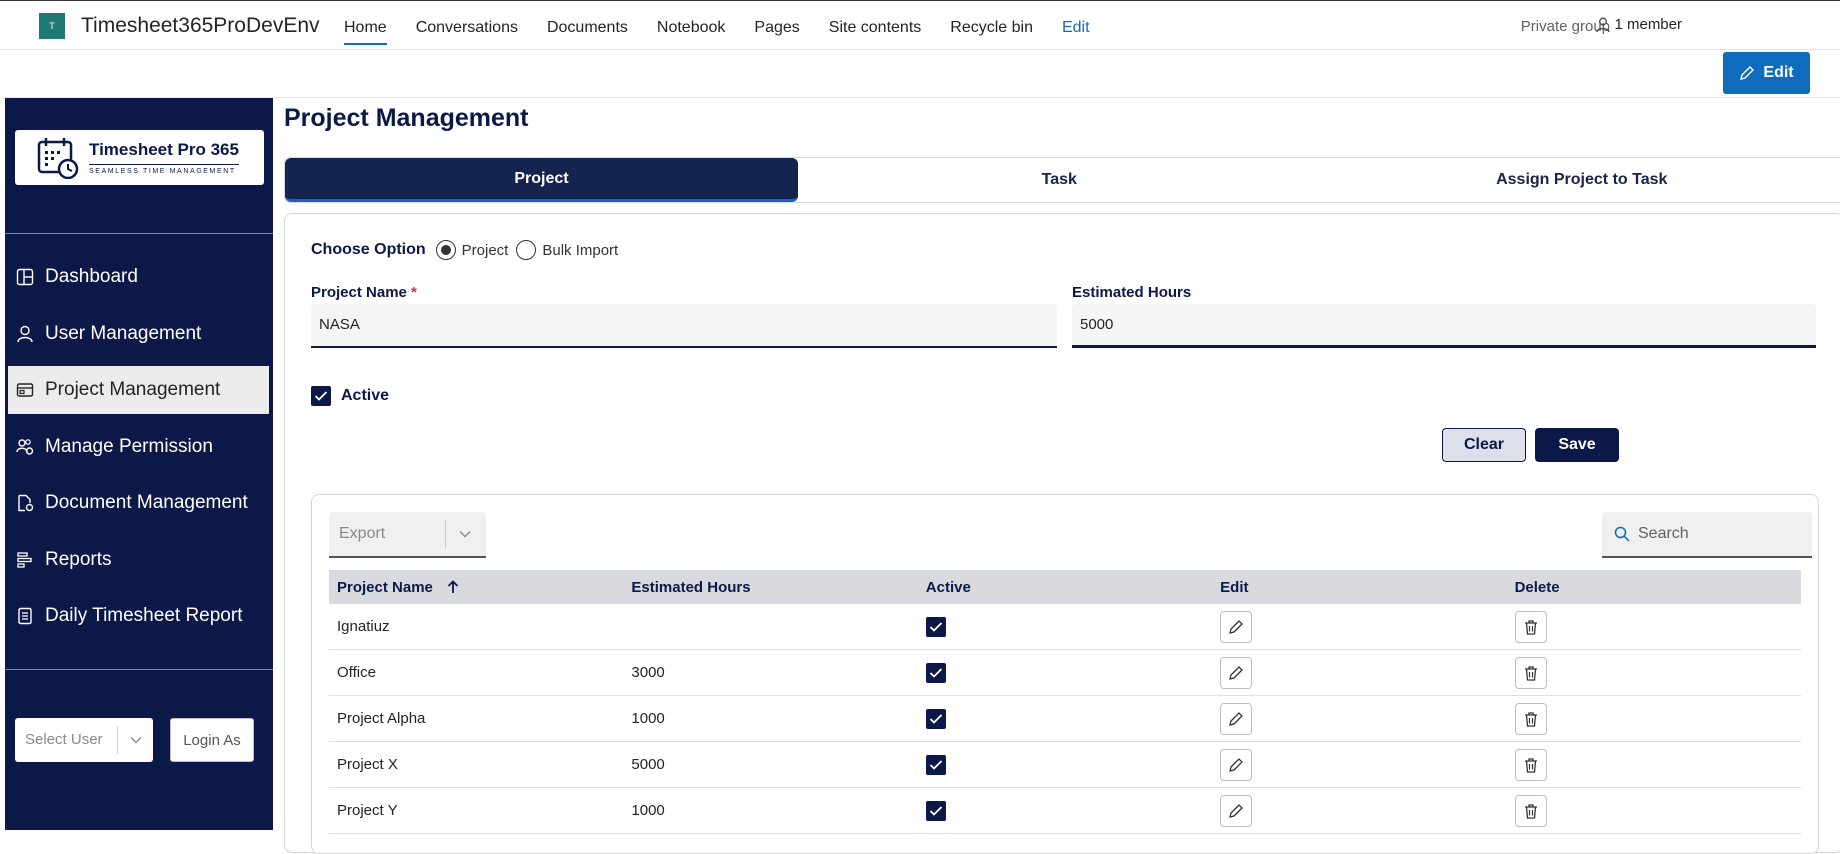  Describe the element at coordinates (1654, 719) in the screenshot. I see `cell-delete` at that location.